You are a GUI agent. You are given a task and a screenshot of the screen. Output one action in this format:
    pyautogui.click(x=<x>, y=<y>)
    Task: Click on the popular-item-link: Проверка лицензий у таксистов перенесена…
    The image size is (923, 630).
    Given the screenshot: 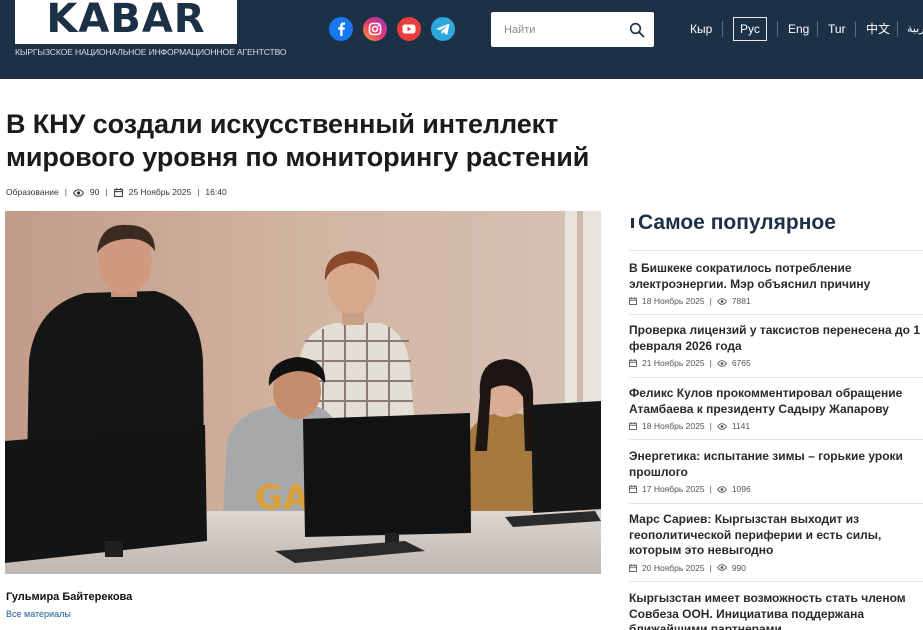 What is the action you would take?
    pyautogui.click(x=776, y=338)
    